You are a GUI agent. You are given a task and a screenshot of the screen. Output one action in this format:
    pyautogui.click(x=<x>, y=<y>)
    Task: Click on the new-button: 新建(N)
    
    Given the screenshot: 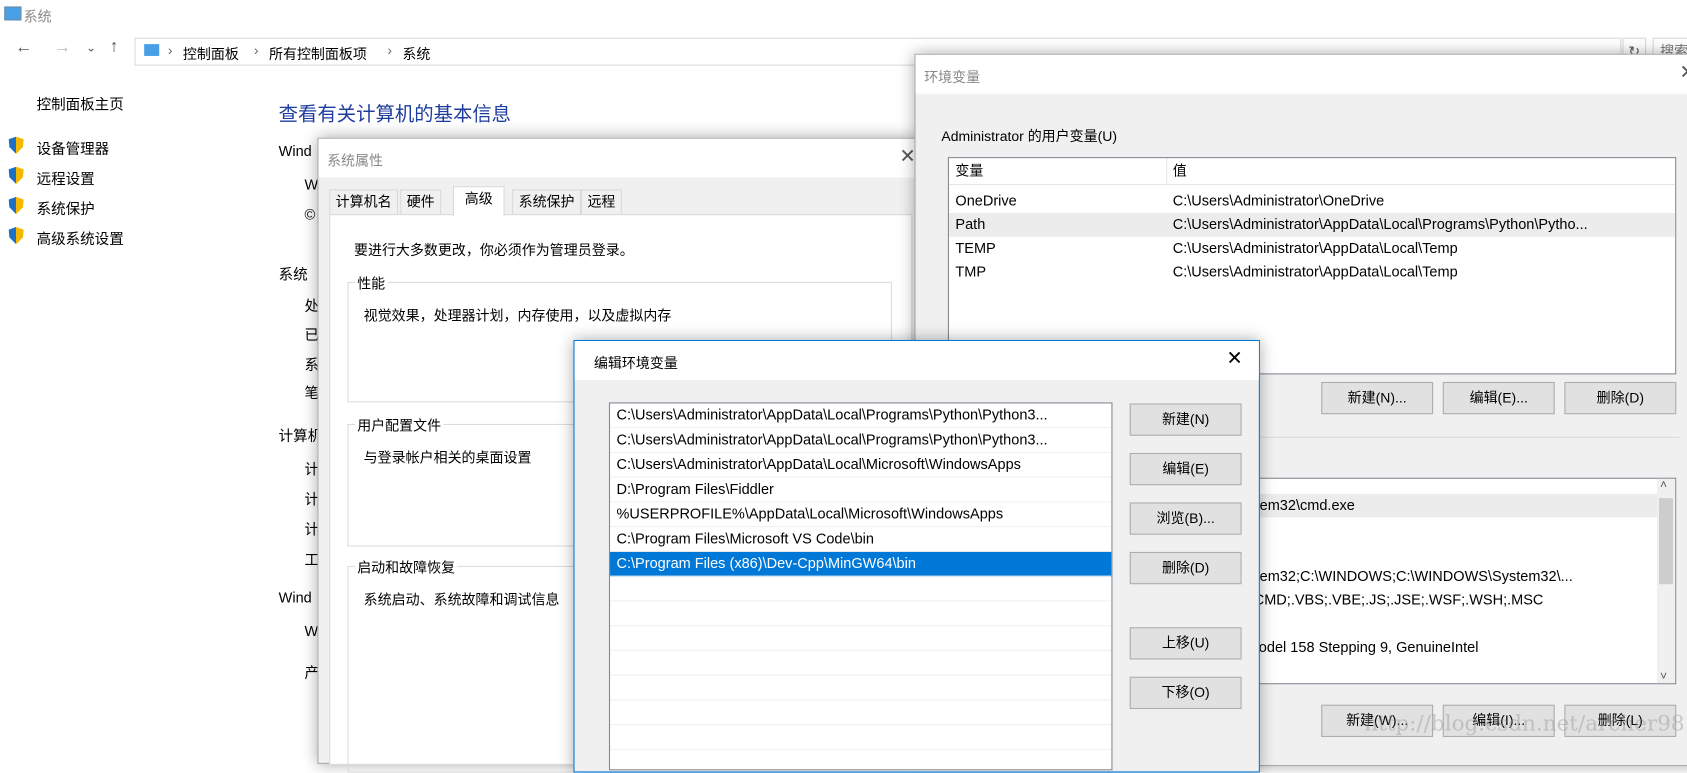 What is the action you would take?
    pyautogui.click(x=1185, y=419)
    